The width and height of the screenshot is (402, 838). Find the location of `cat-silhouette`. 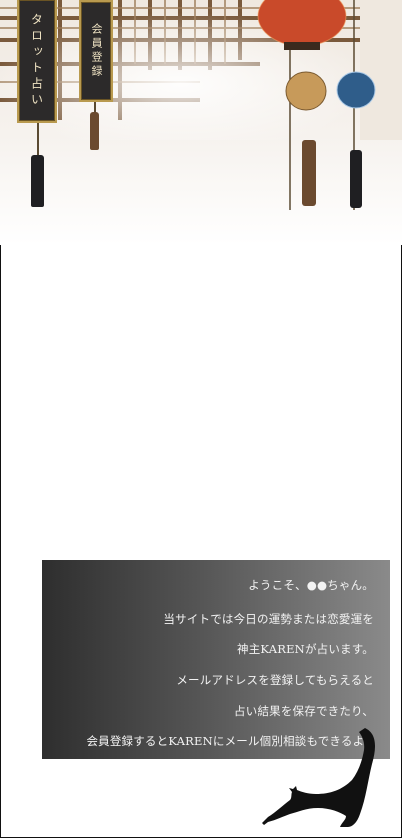

cat-silhouette is located at coordinates (319, 777).